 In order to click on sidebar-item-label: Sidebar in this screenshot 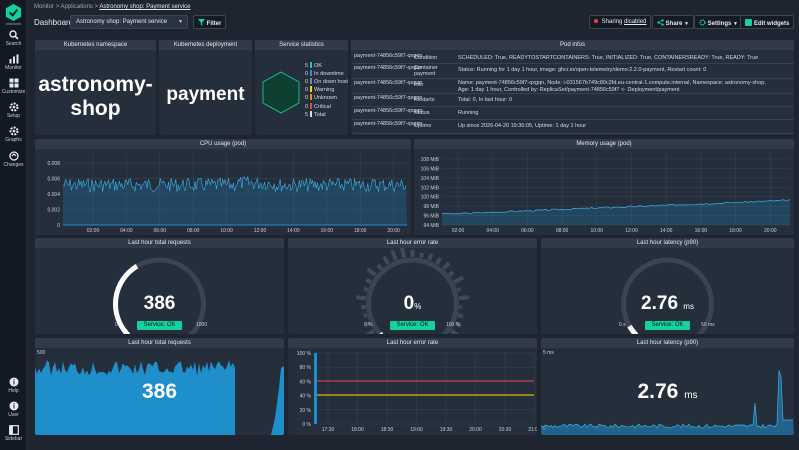, I will do `click(13, 439)`.